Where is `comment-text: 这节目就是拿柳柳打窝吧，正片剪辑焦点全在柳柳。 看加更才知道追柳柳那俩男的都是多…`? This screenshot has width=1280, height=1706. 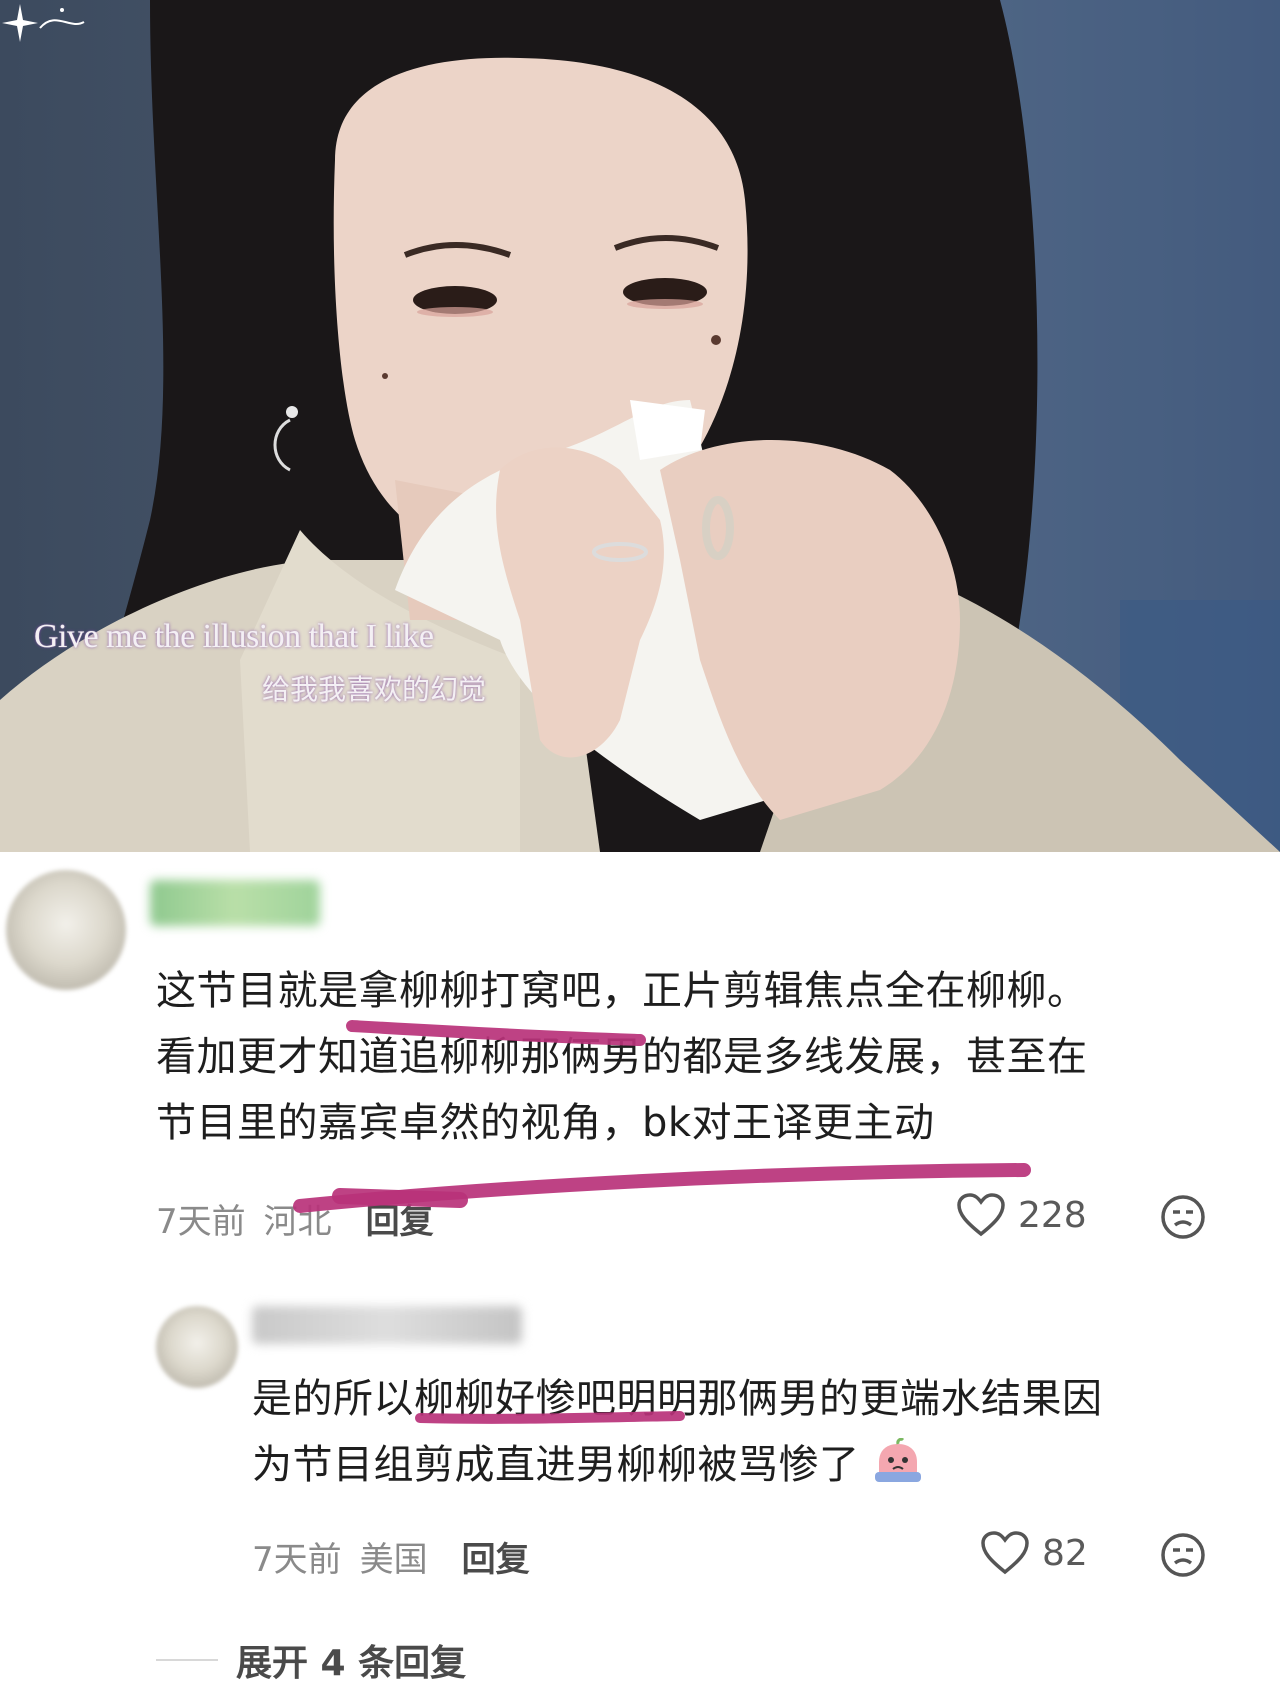
comment-text: 这节目就是拿柳柳打窝吧，正片剪辑焦点全在柳柳。 看加更才知道追柳柳那俩男的都是多… is located at coordinates (701, 1057).